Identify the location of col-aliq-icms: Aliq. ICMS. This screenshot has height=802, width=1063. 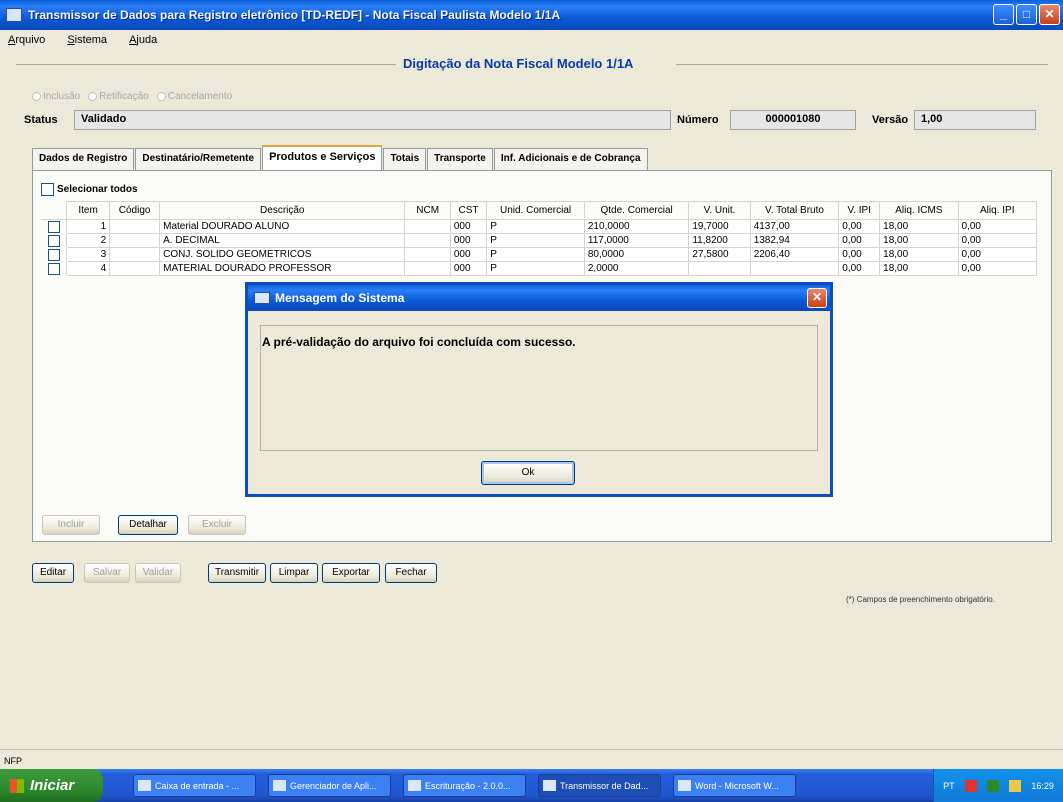
(919, 210).